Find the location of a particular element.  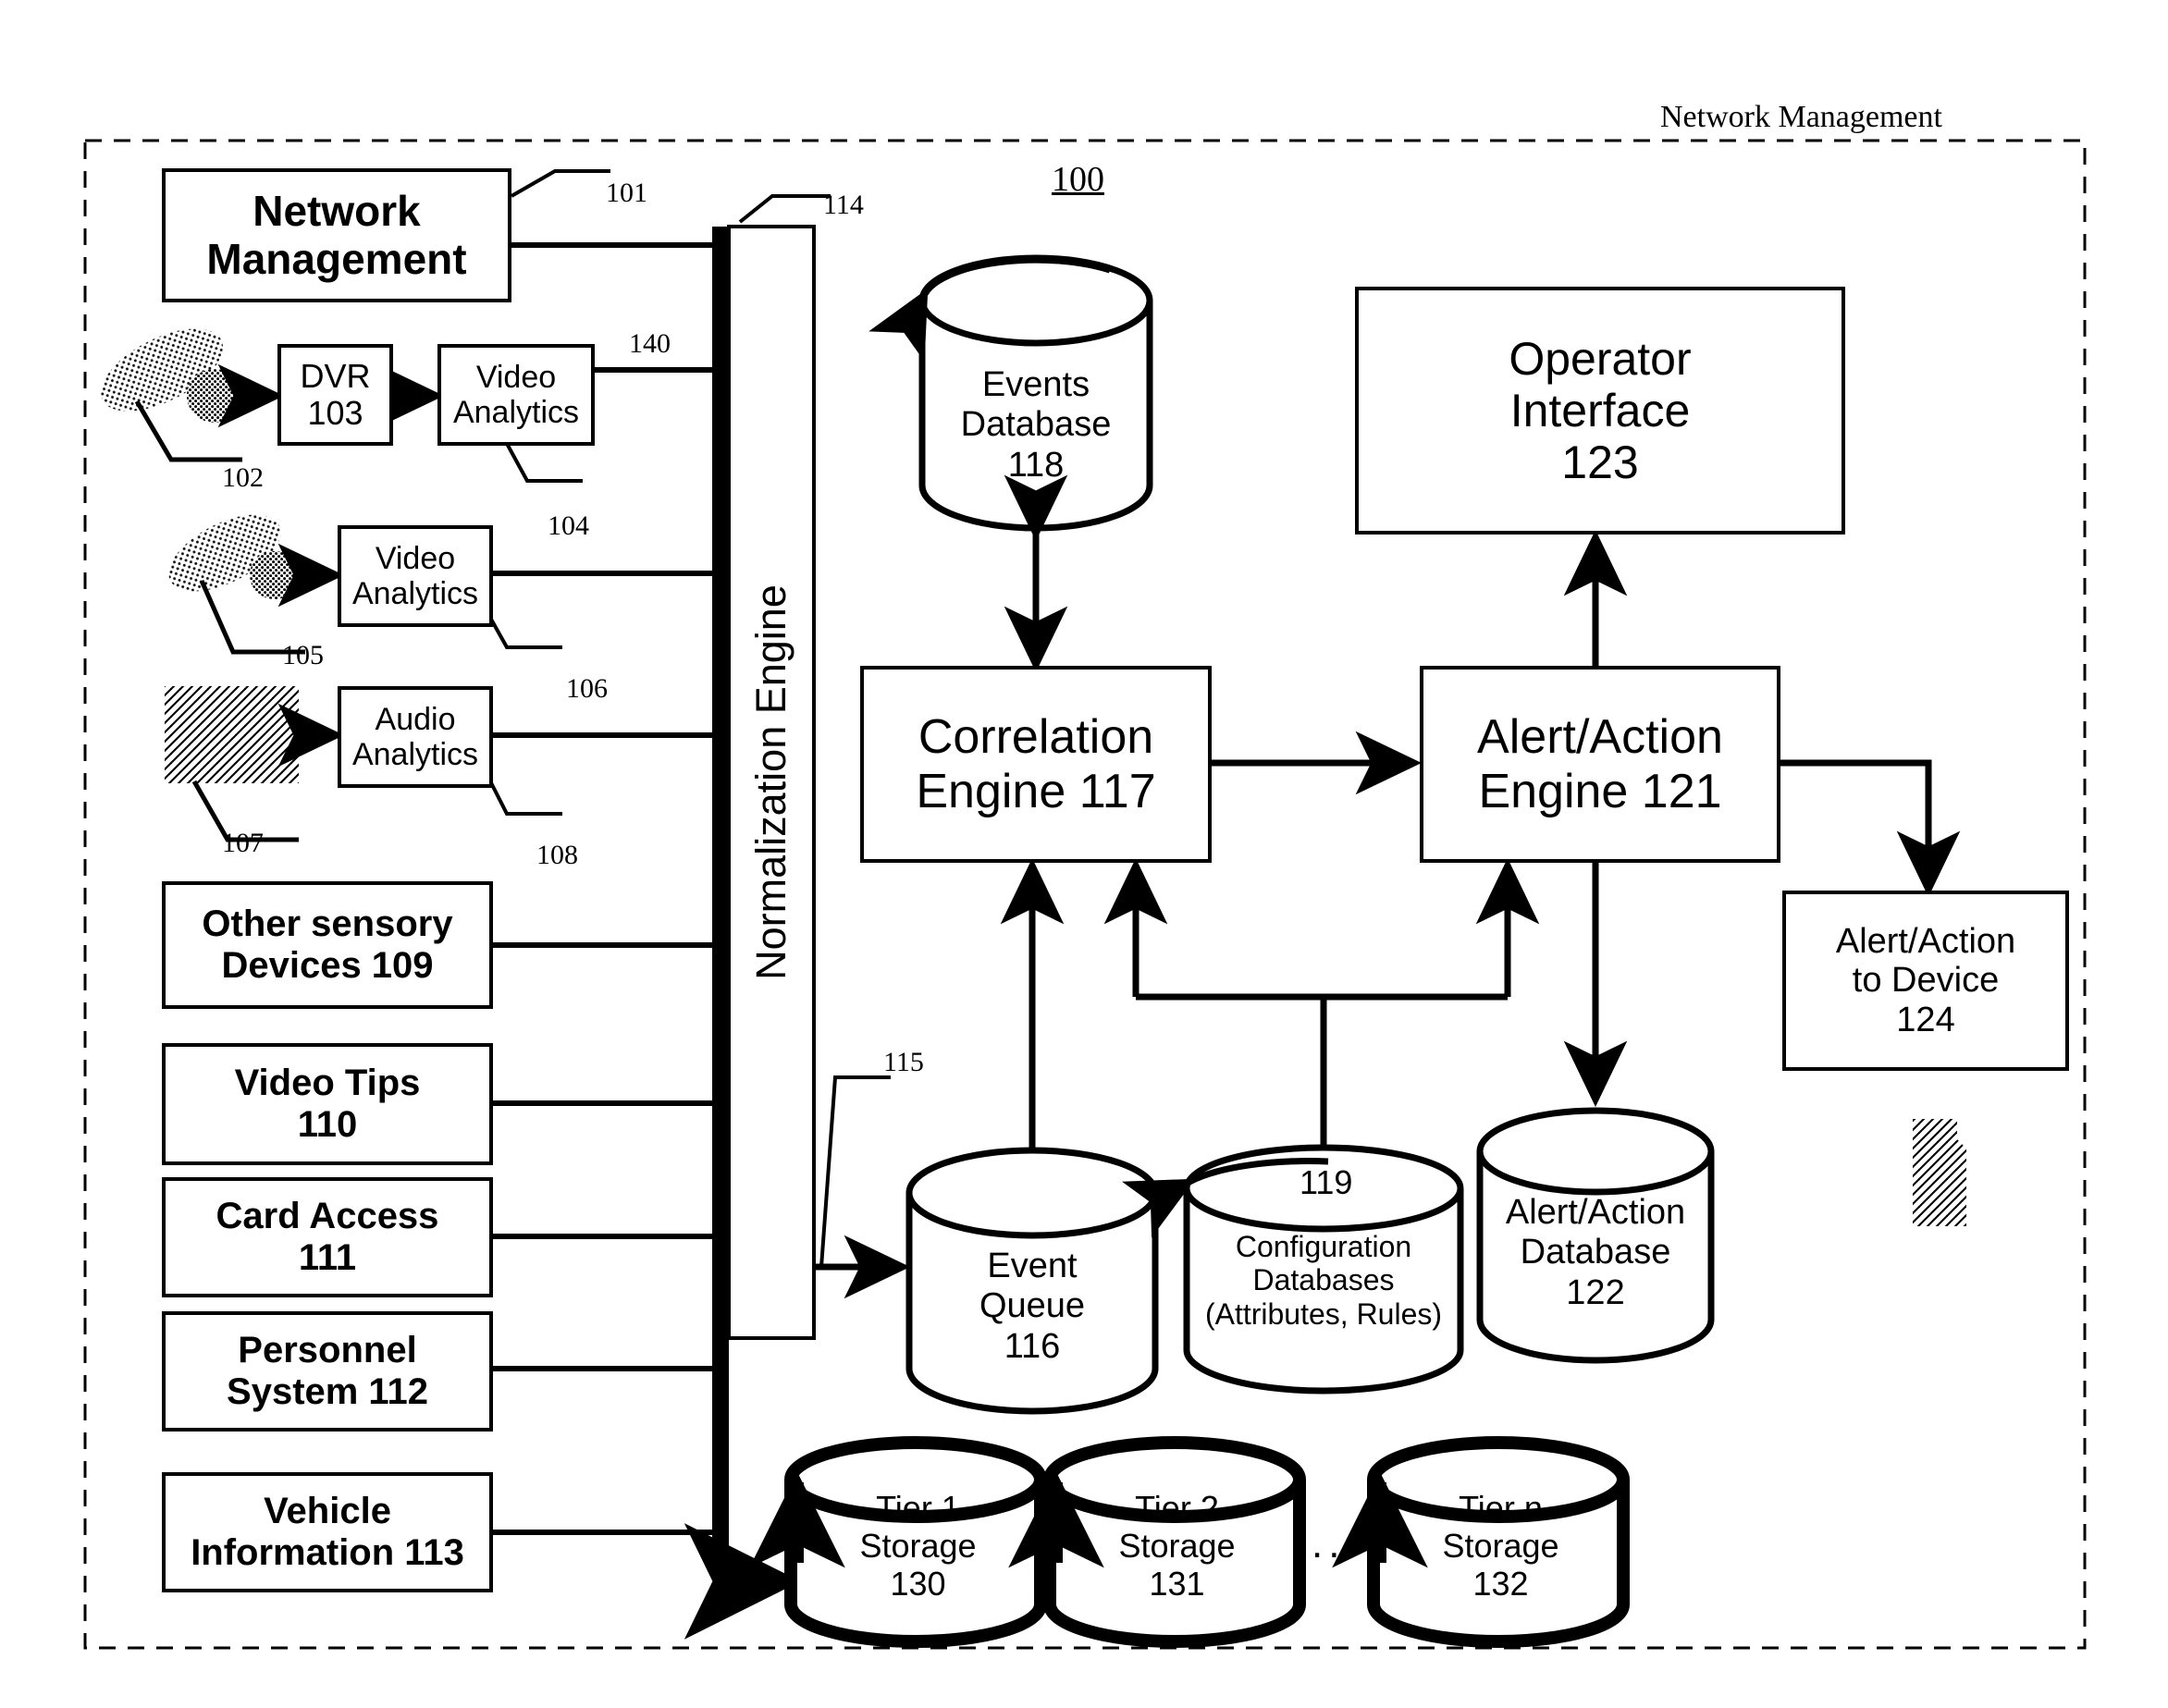

video-tips-line2: 110 is located at coordinates (327, 1124).